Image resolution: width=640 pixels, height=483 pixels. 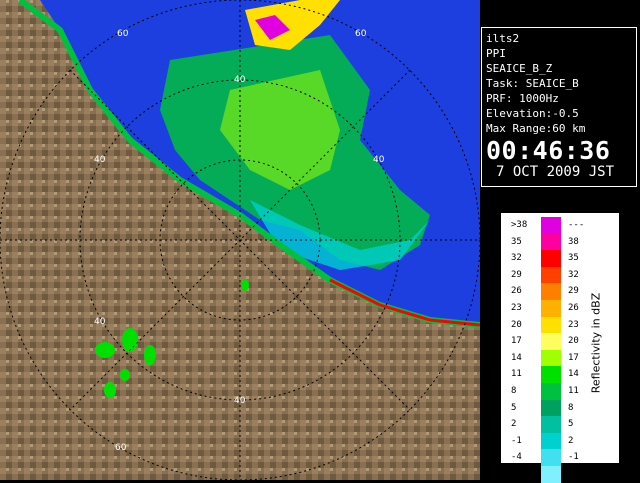 I want to click on legend-bin-low-label: 35, so click(x=516, y=241).